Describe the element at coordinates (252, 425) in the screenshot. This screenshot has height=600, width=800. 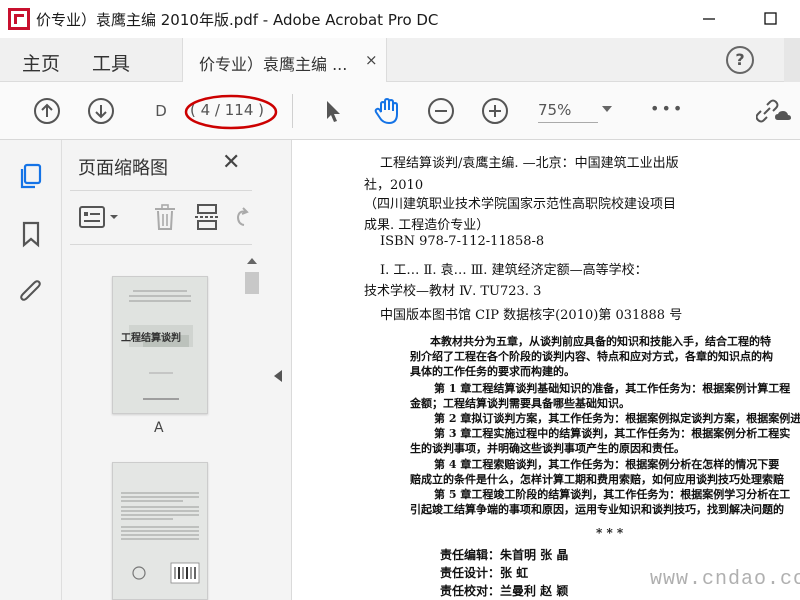
I see `panel-scrollbar` at that location.